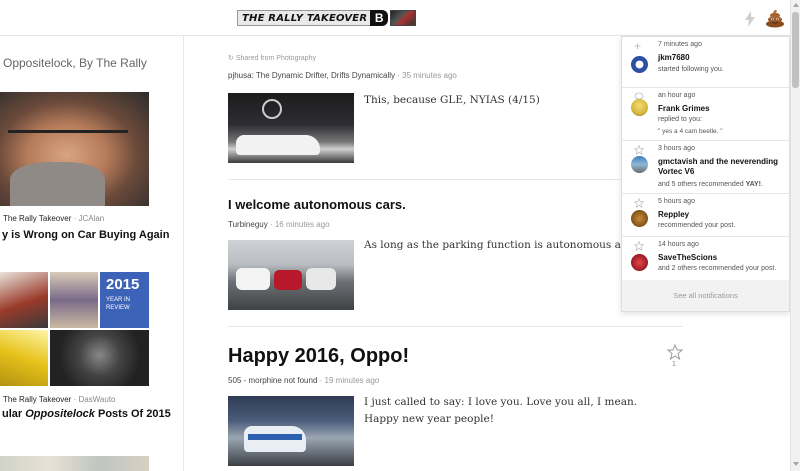 The image size is (800, 471). Describe the element at coordinates (99, 358) in the screenshot. I see `collage-shifter` at that location.